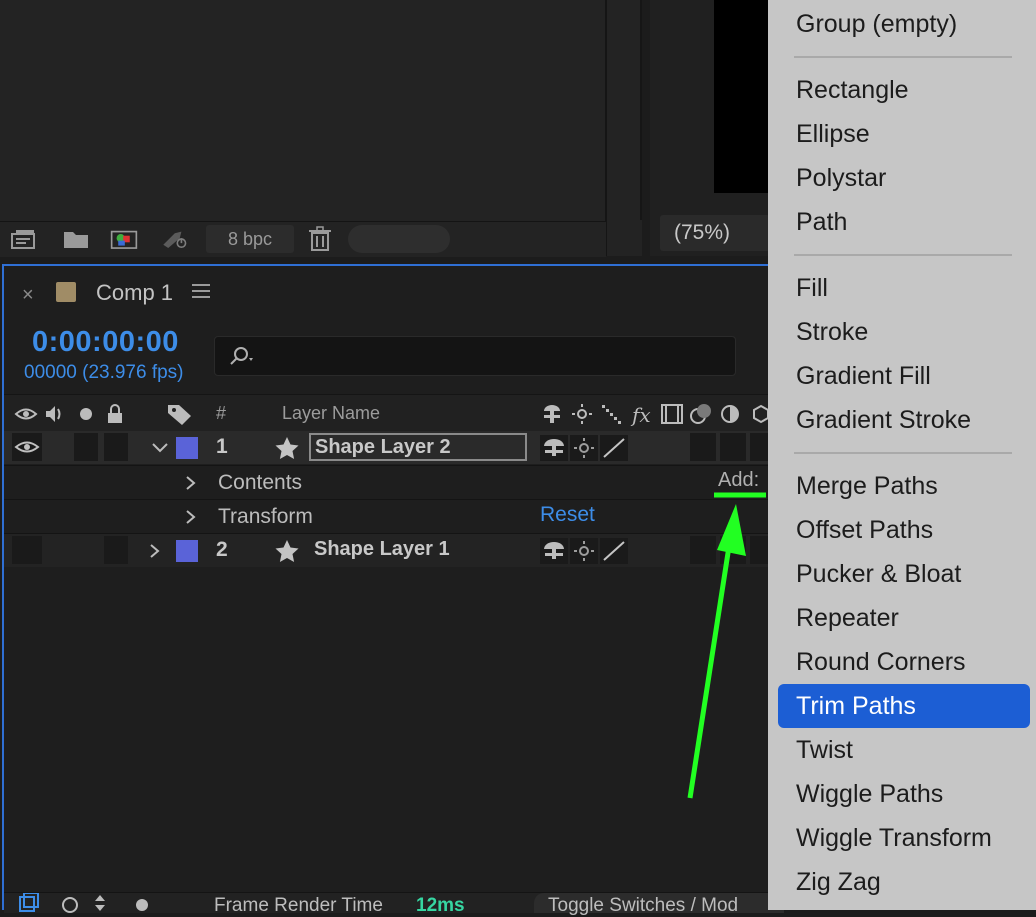  Describe the element at coordinates (399, 239) in the screenshot. I see `project-search-field` at that location.